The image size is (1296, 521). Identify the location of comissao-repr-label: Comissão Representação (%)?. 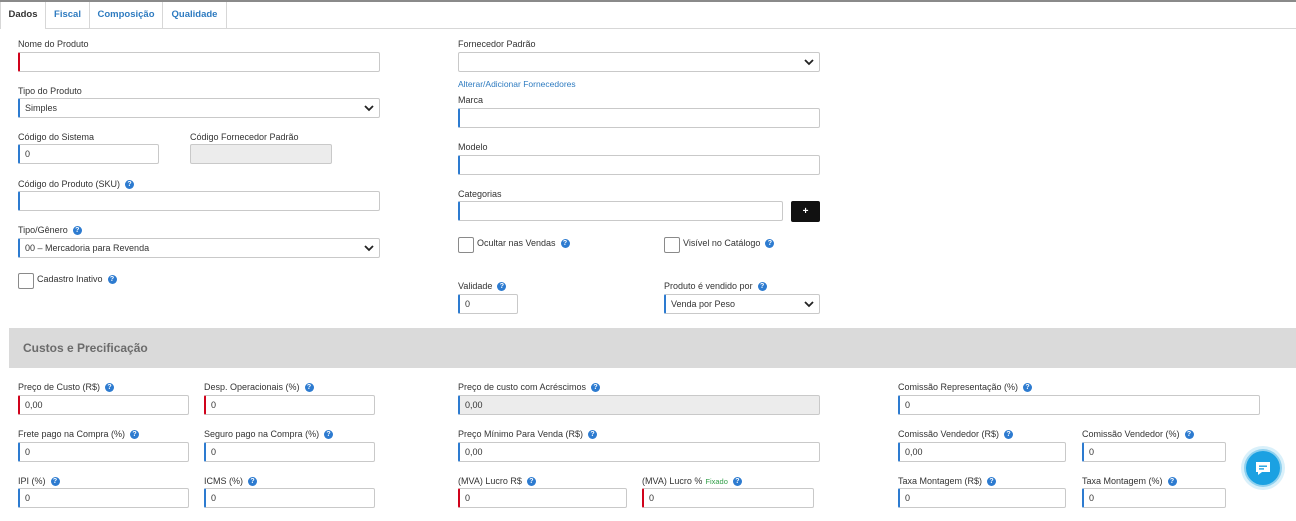
(965, 387).